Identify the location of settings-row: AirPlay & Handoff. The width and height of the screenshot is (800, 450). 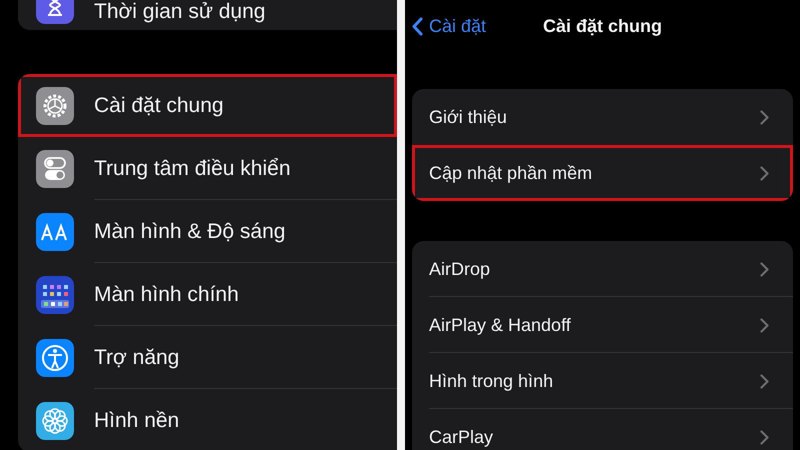
(602, 325).